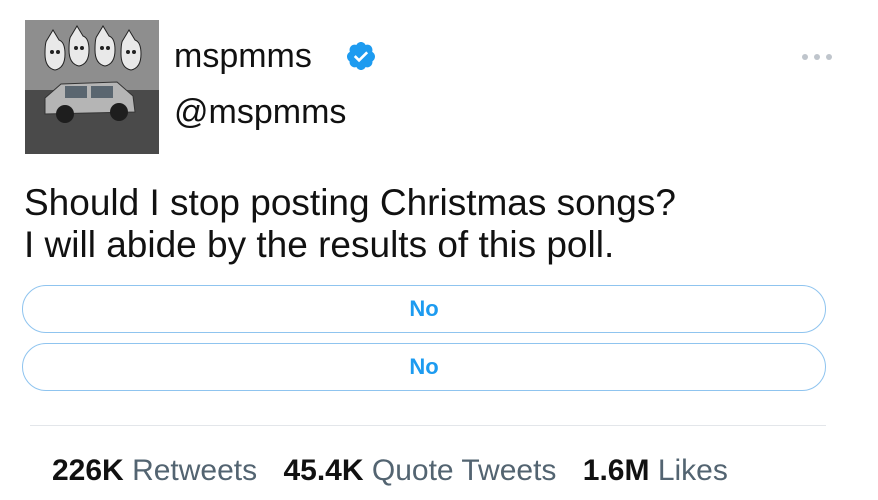  What do you see at coordinates (424, 367) in the screenshot?
I see `poll-option-2-button: No` at bounding box center [424, 367].